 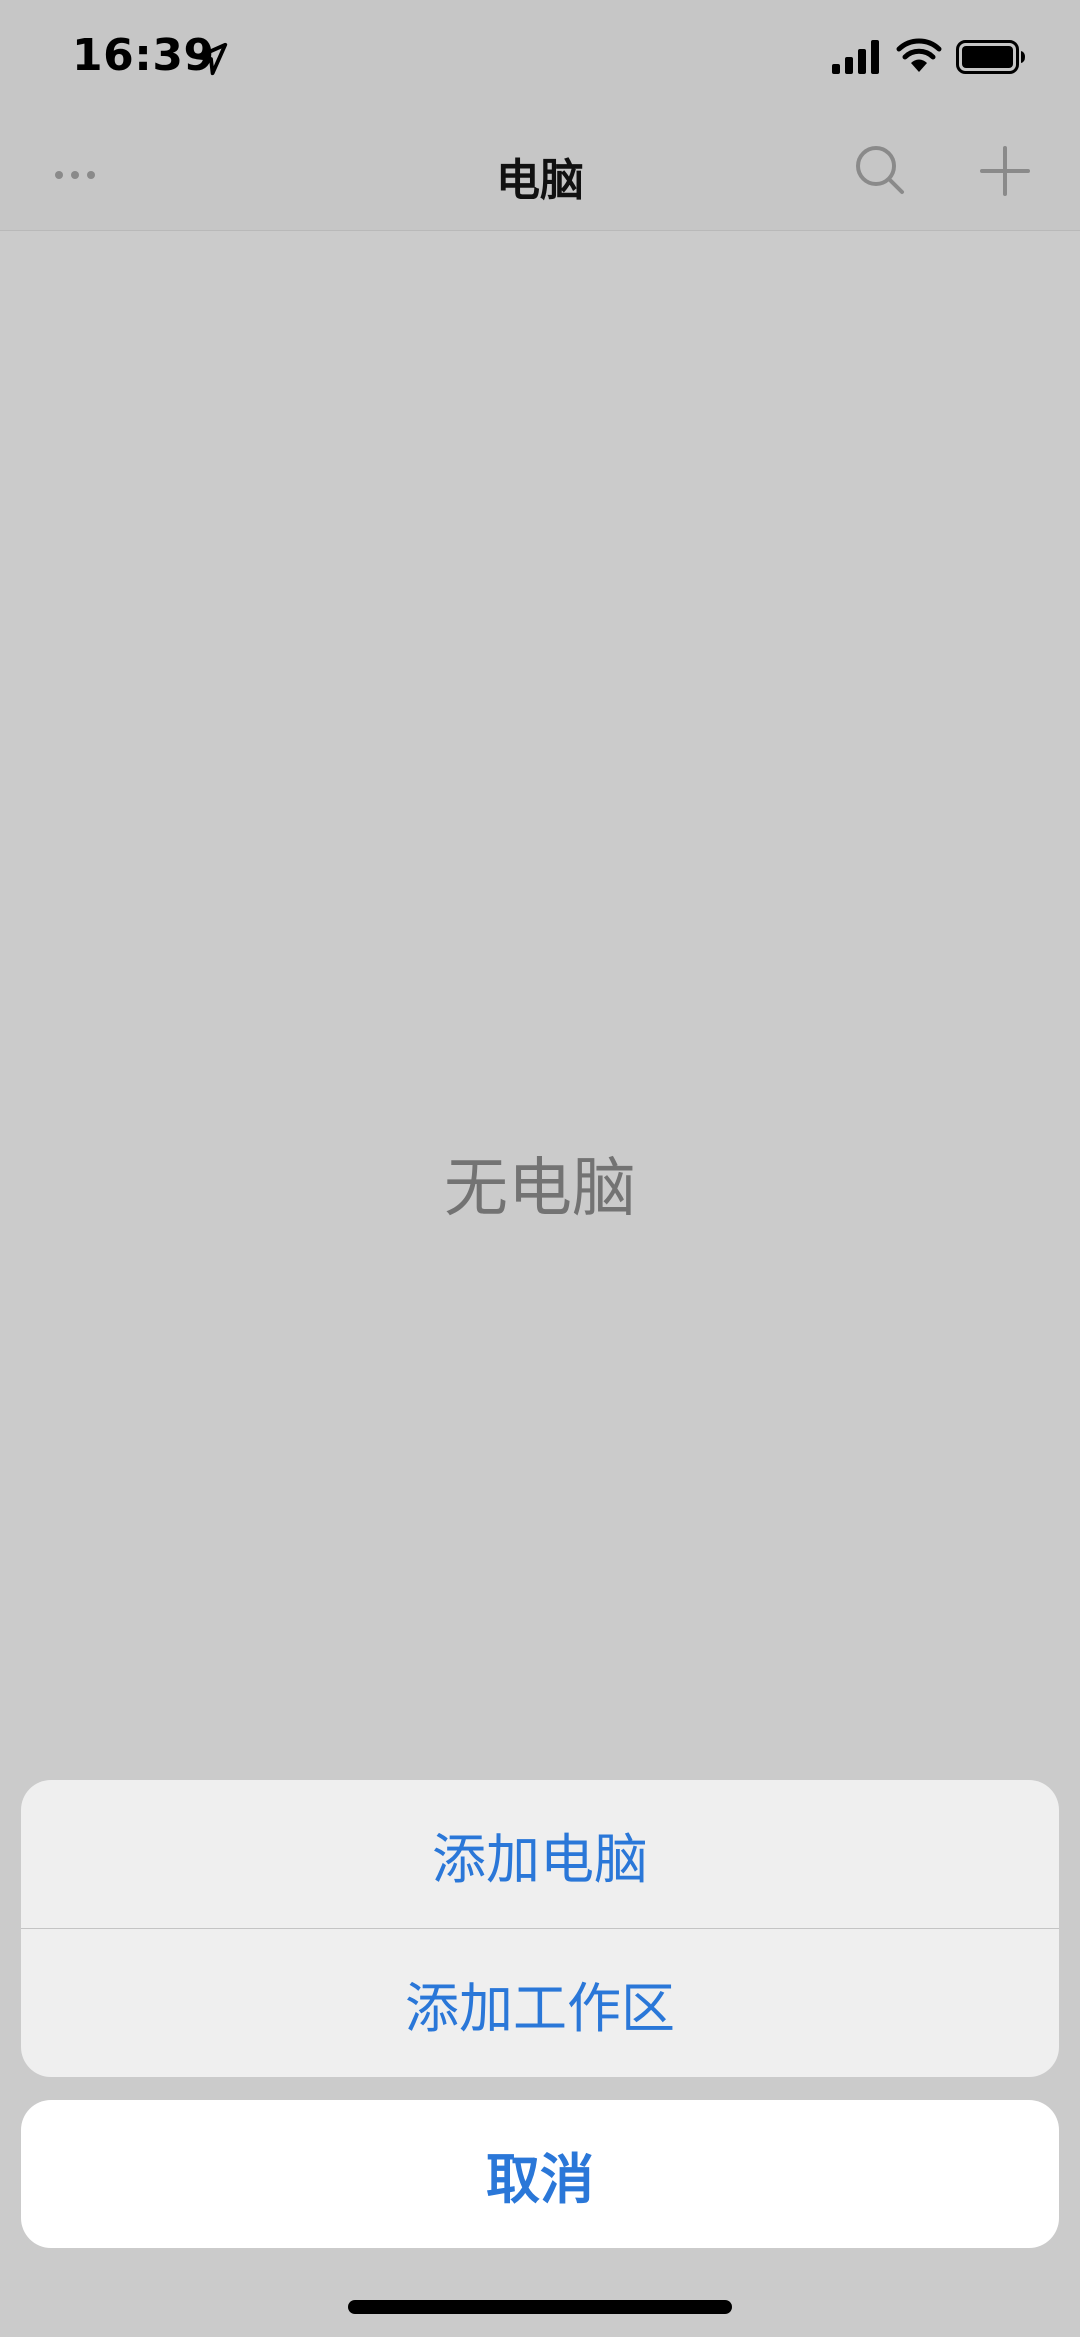 I want to click on action-sheet-group: 添加电脑 添加工作区, so click(x=540, y=1928).